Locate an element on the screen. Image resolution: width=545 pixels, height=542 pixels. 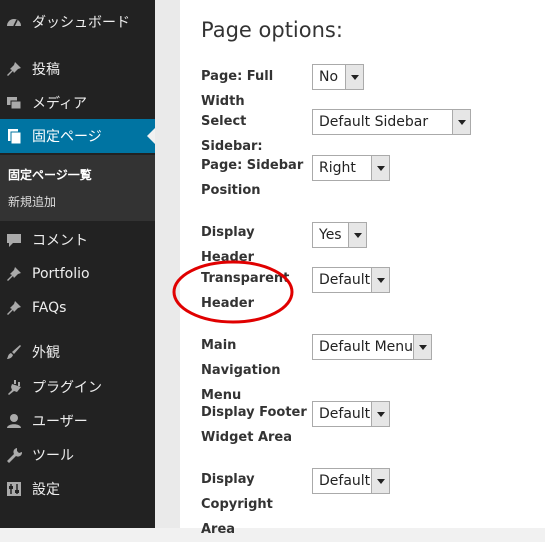
wrench-icon is located at coordinates (14, 455).